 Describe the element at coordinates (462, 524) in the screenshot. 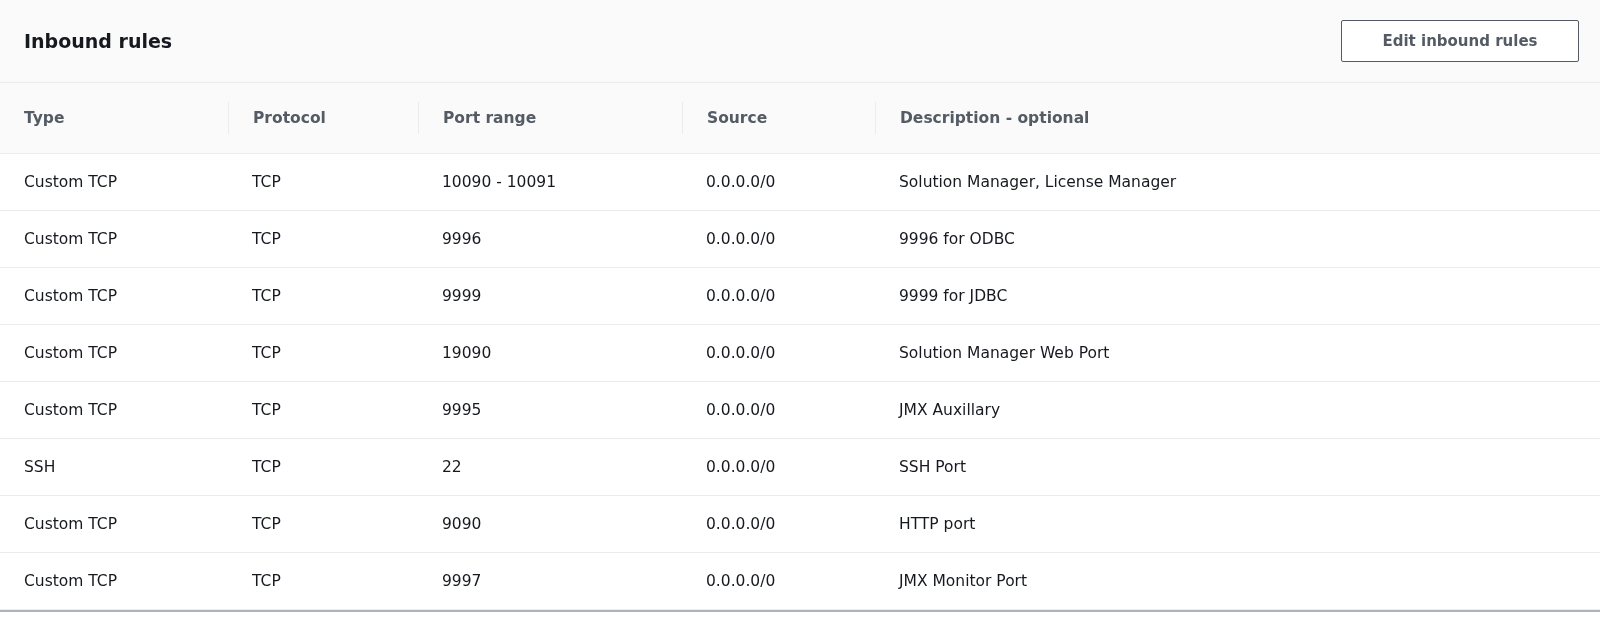

I see `table-cell: 9090` at that location.